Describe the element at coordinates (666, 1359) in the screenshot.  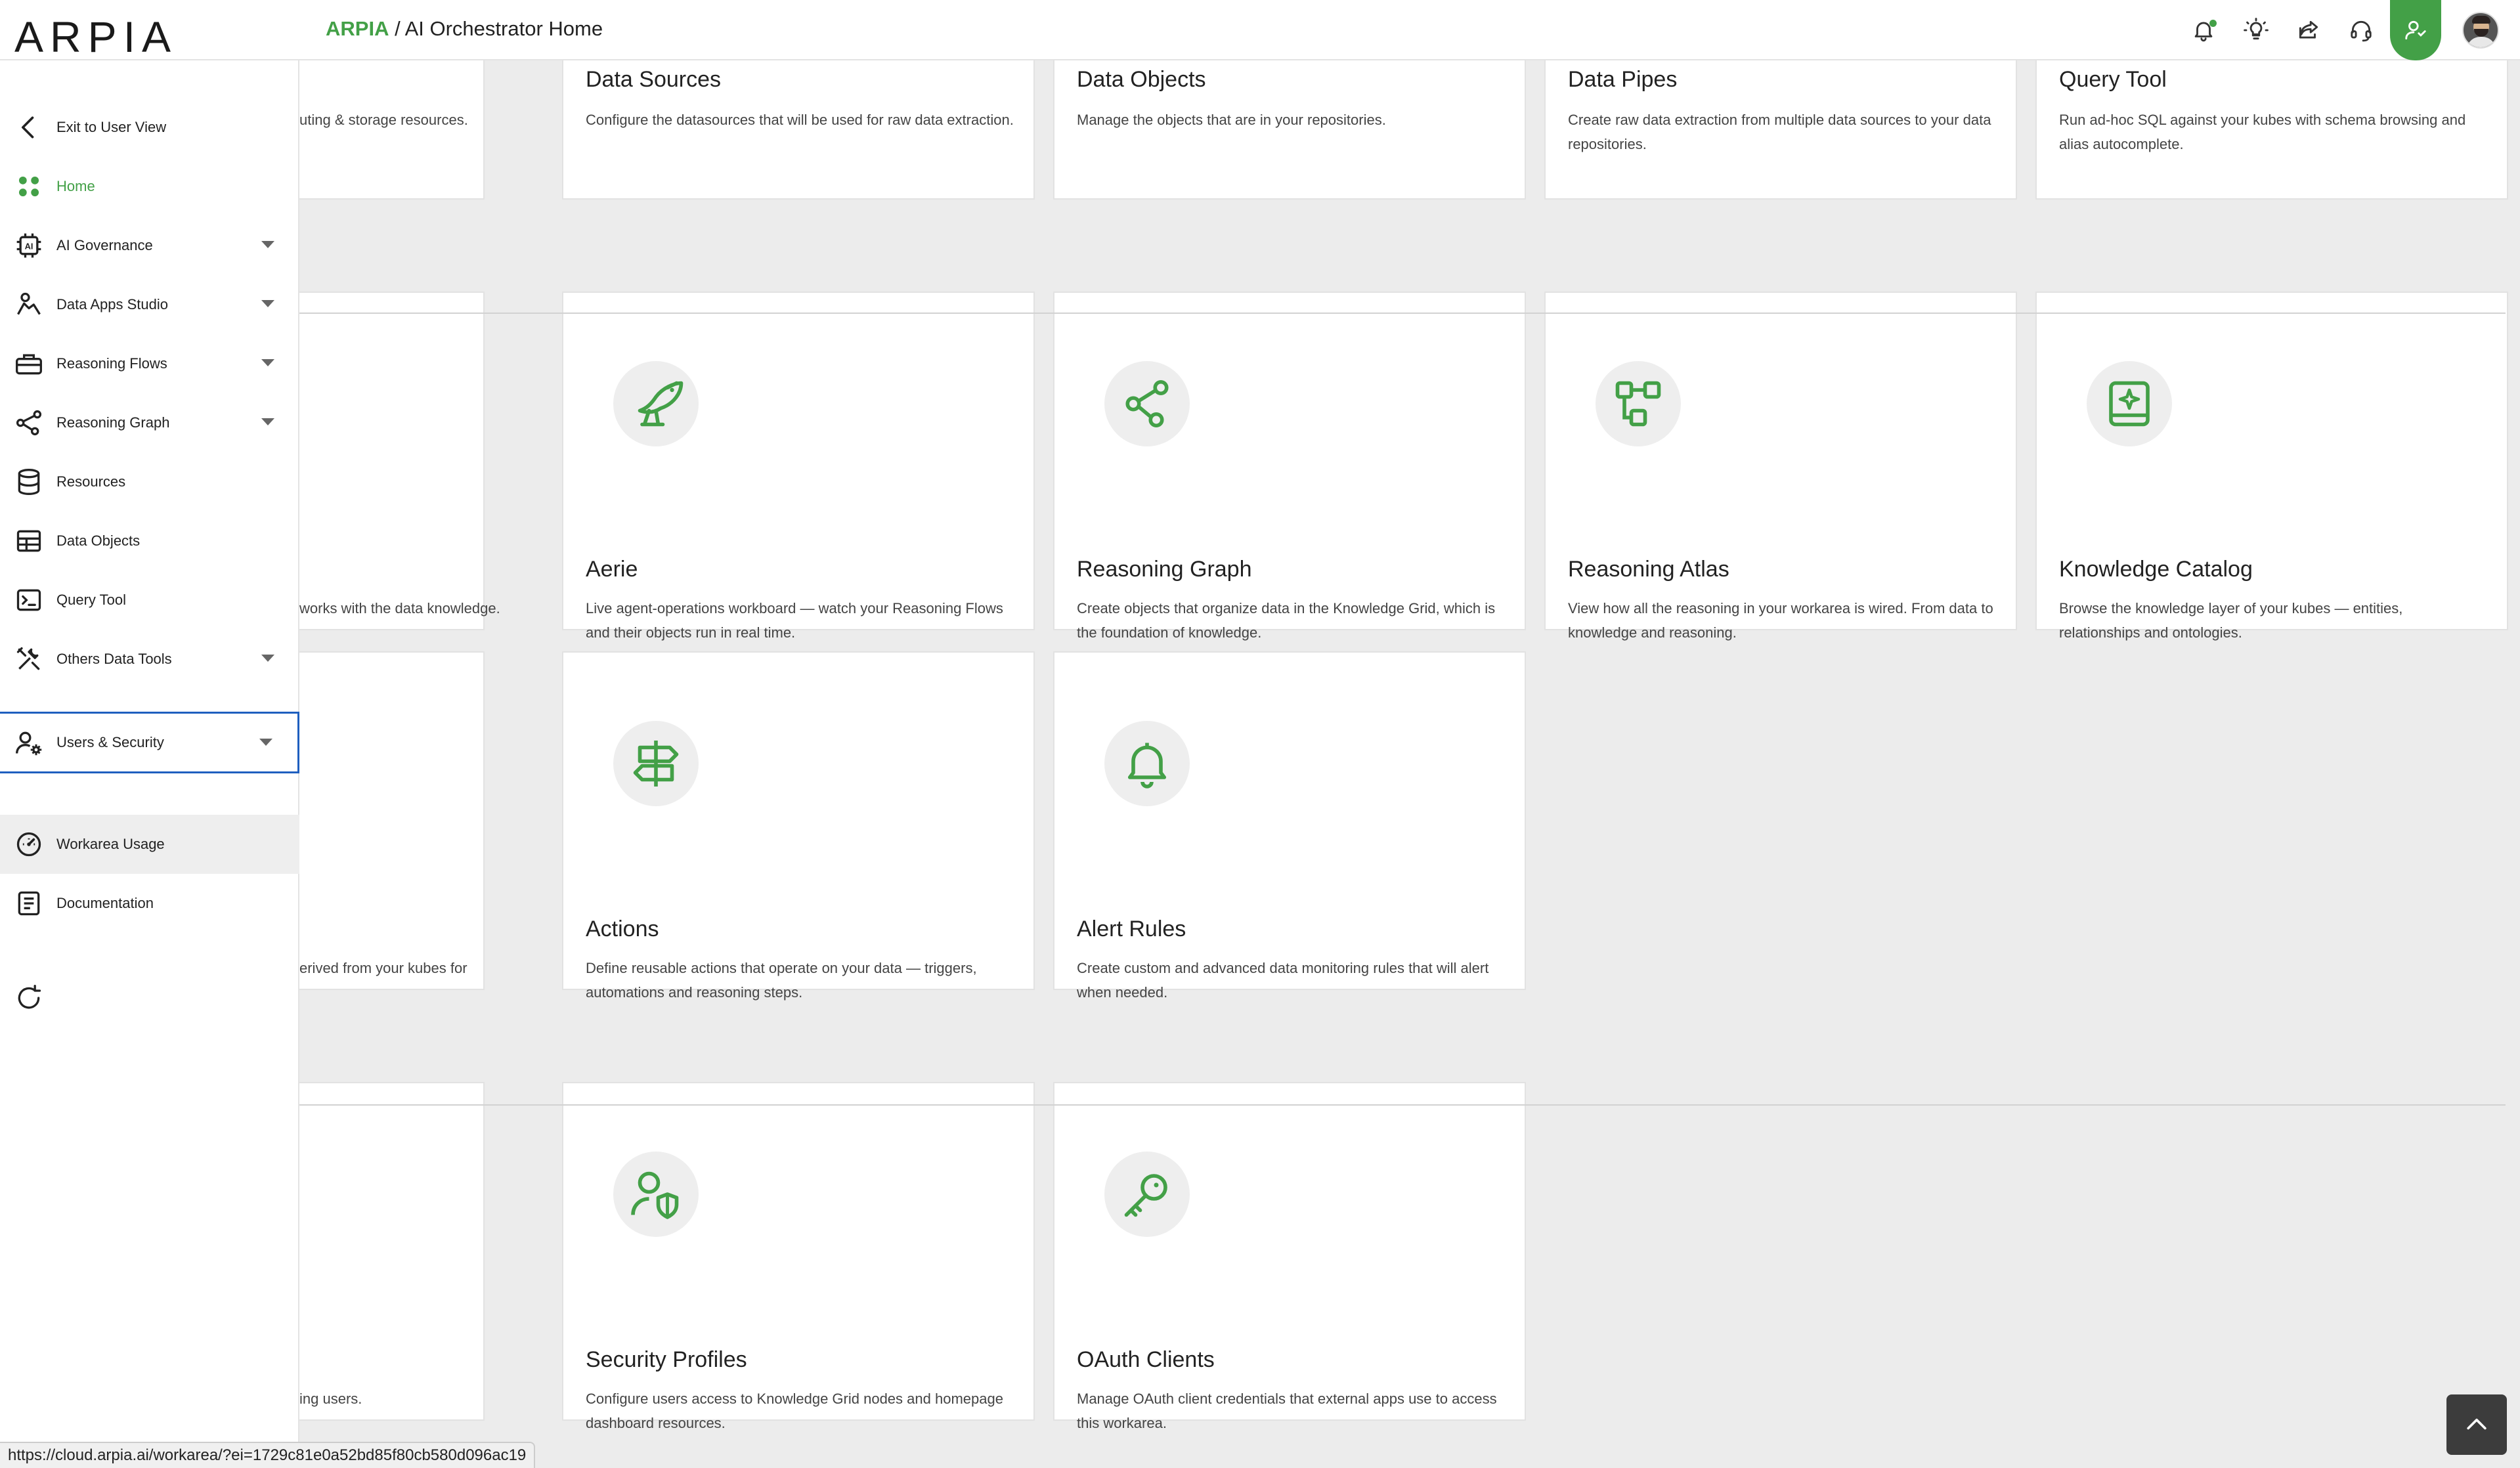
I see `card-title: Security Profiles` at that location.